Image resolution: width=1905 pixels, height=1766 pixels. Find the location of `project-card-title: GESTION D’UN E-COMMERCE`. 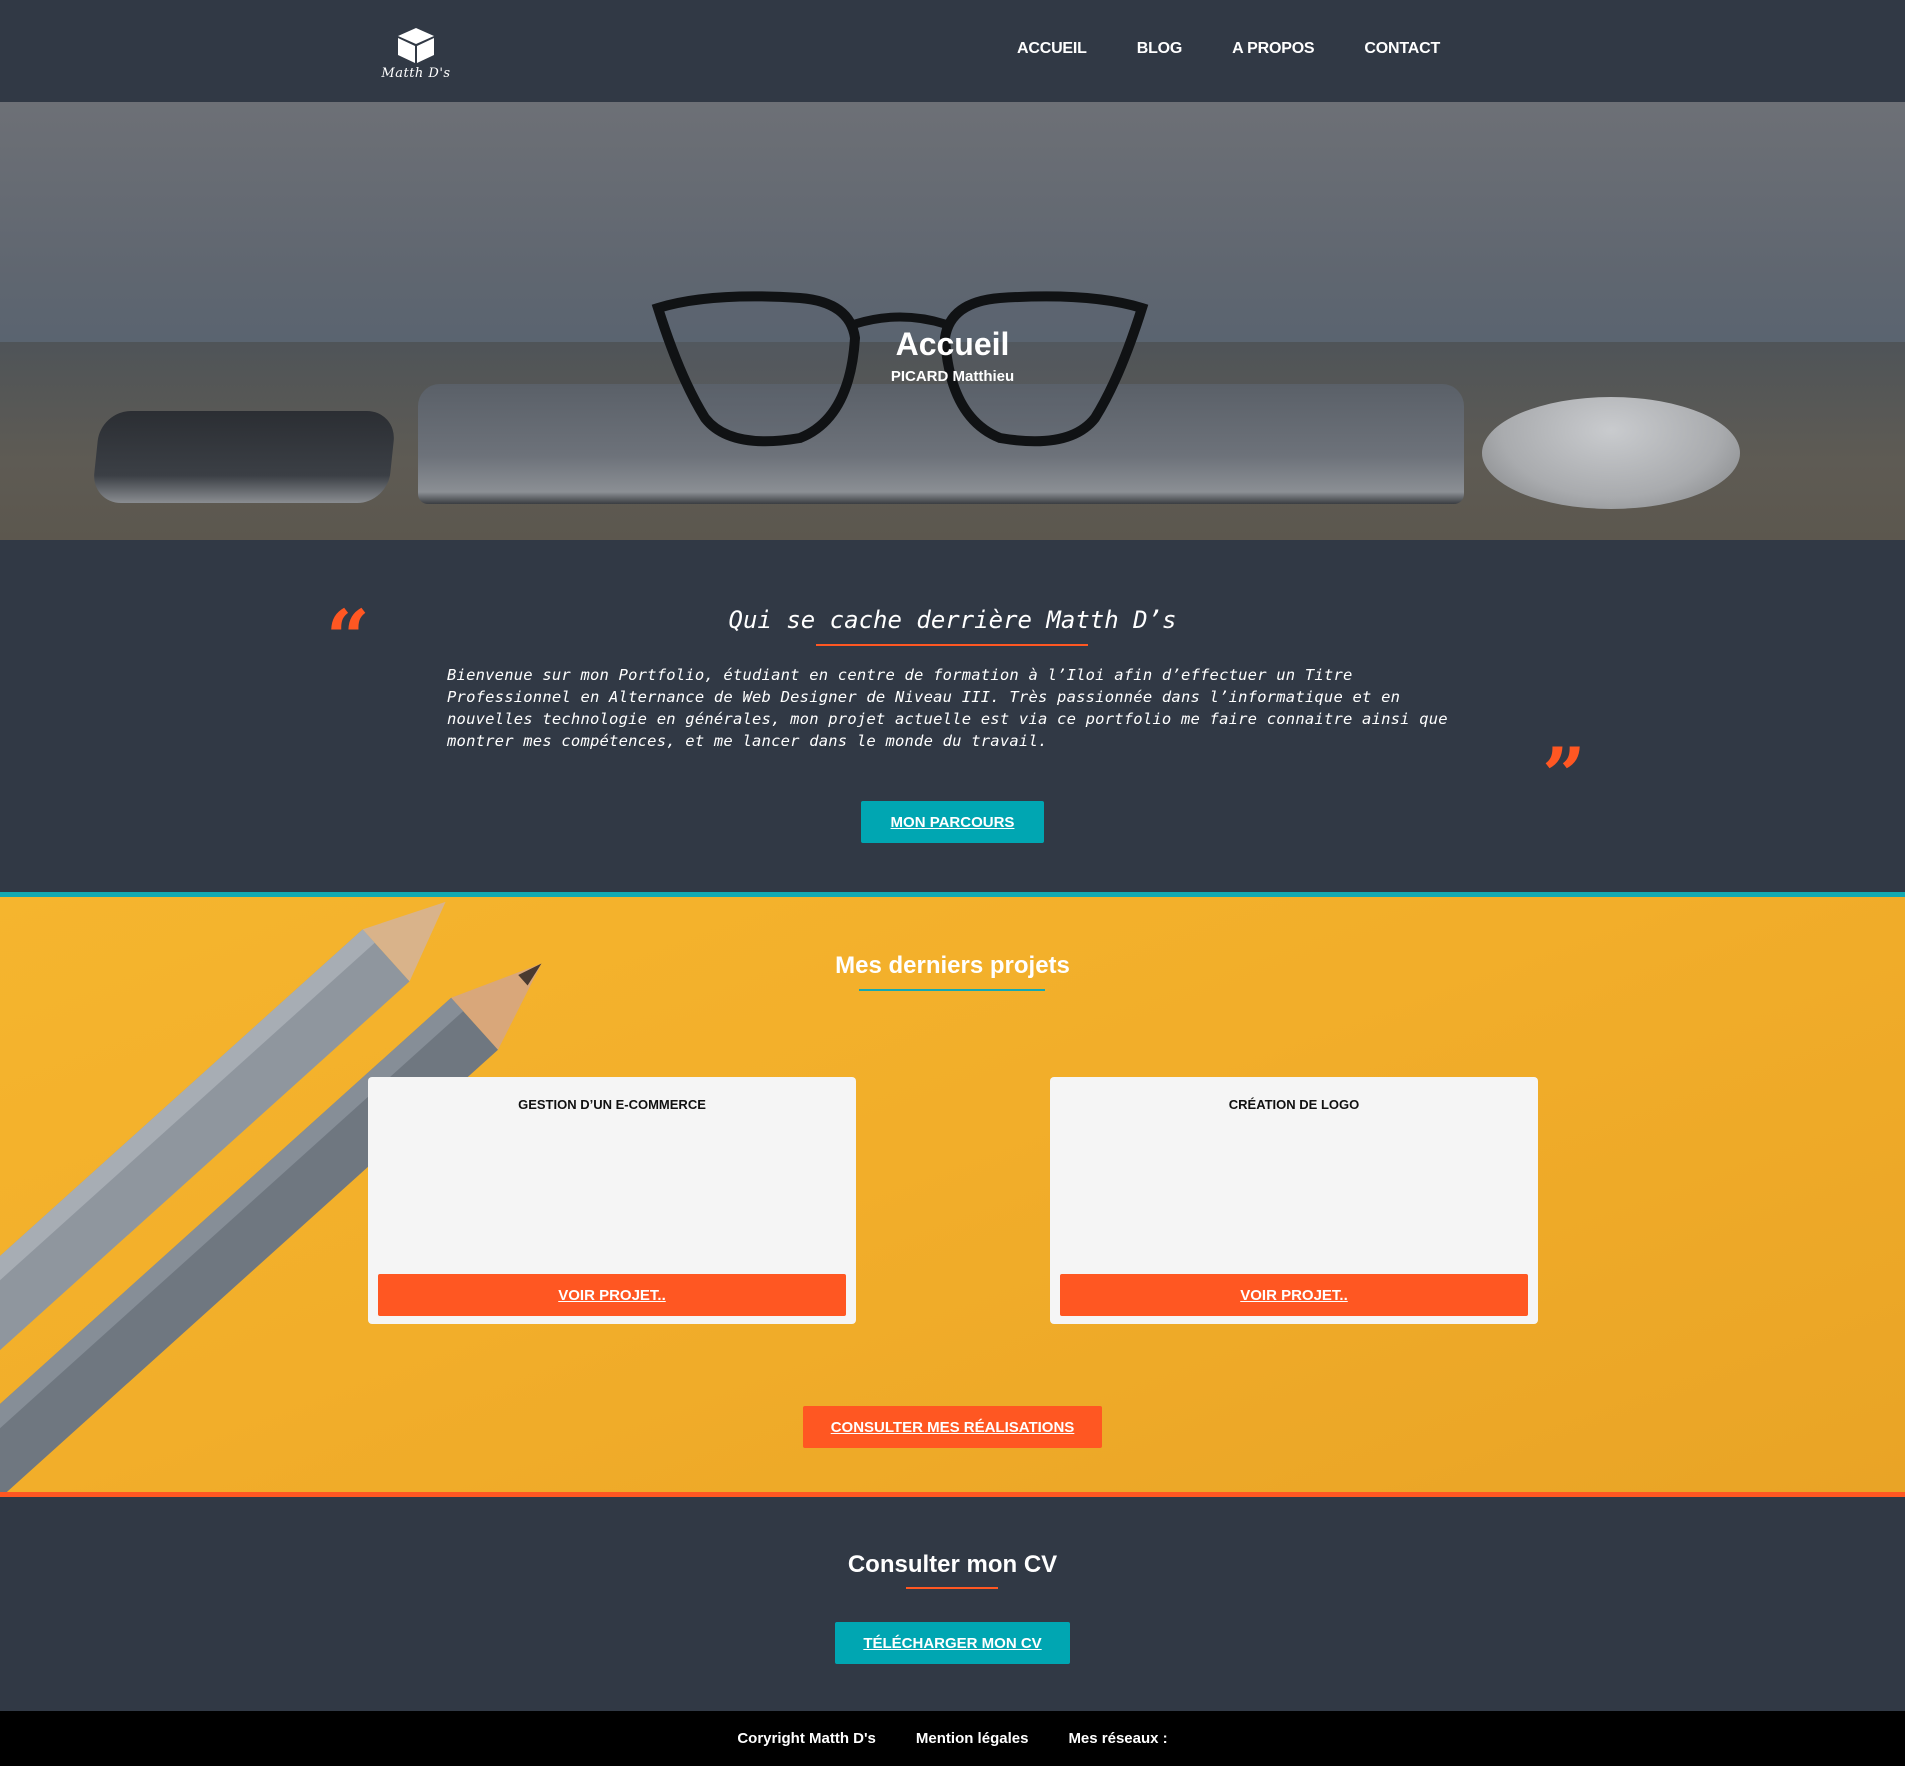

project-card-title: GESTION D’UN E-COMMERCE is located at coordinates (612, 1104).